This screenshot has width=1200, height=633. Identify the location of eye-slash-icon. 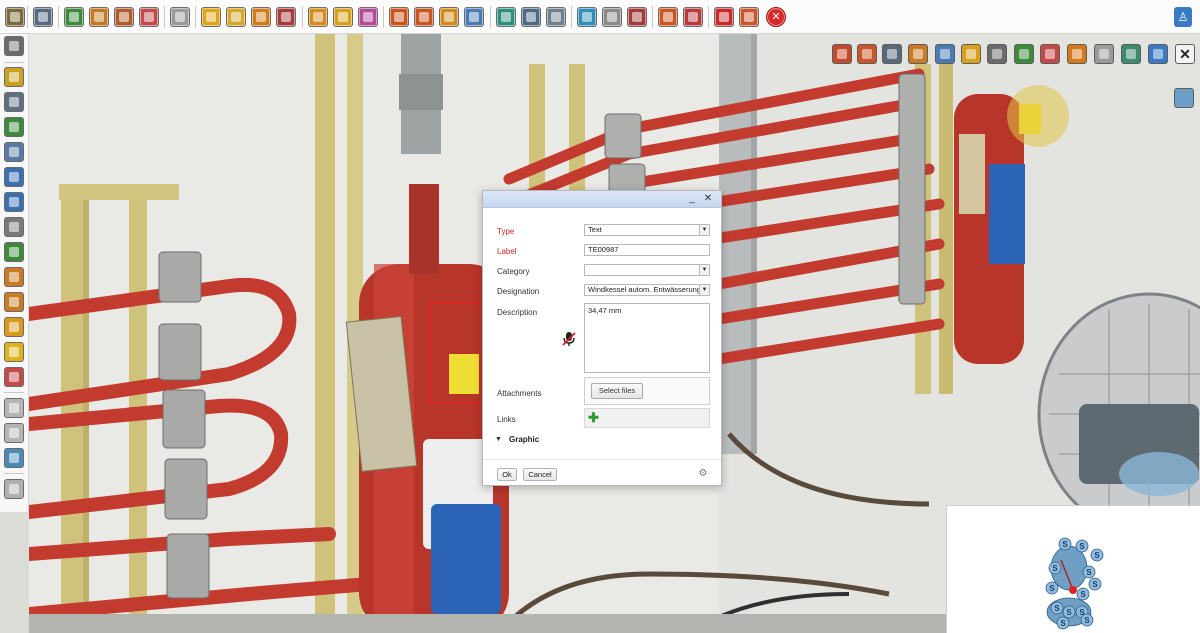
(14, 152).